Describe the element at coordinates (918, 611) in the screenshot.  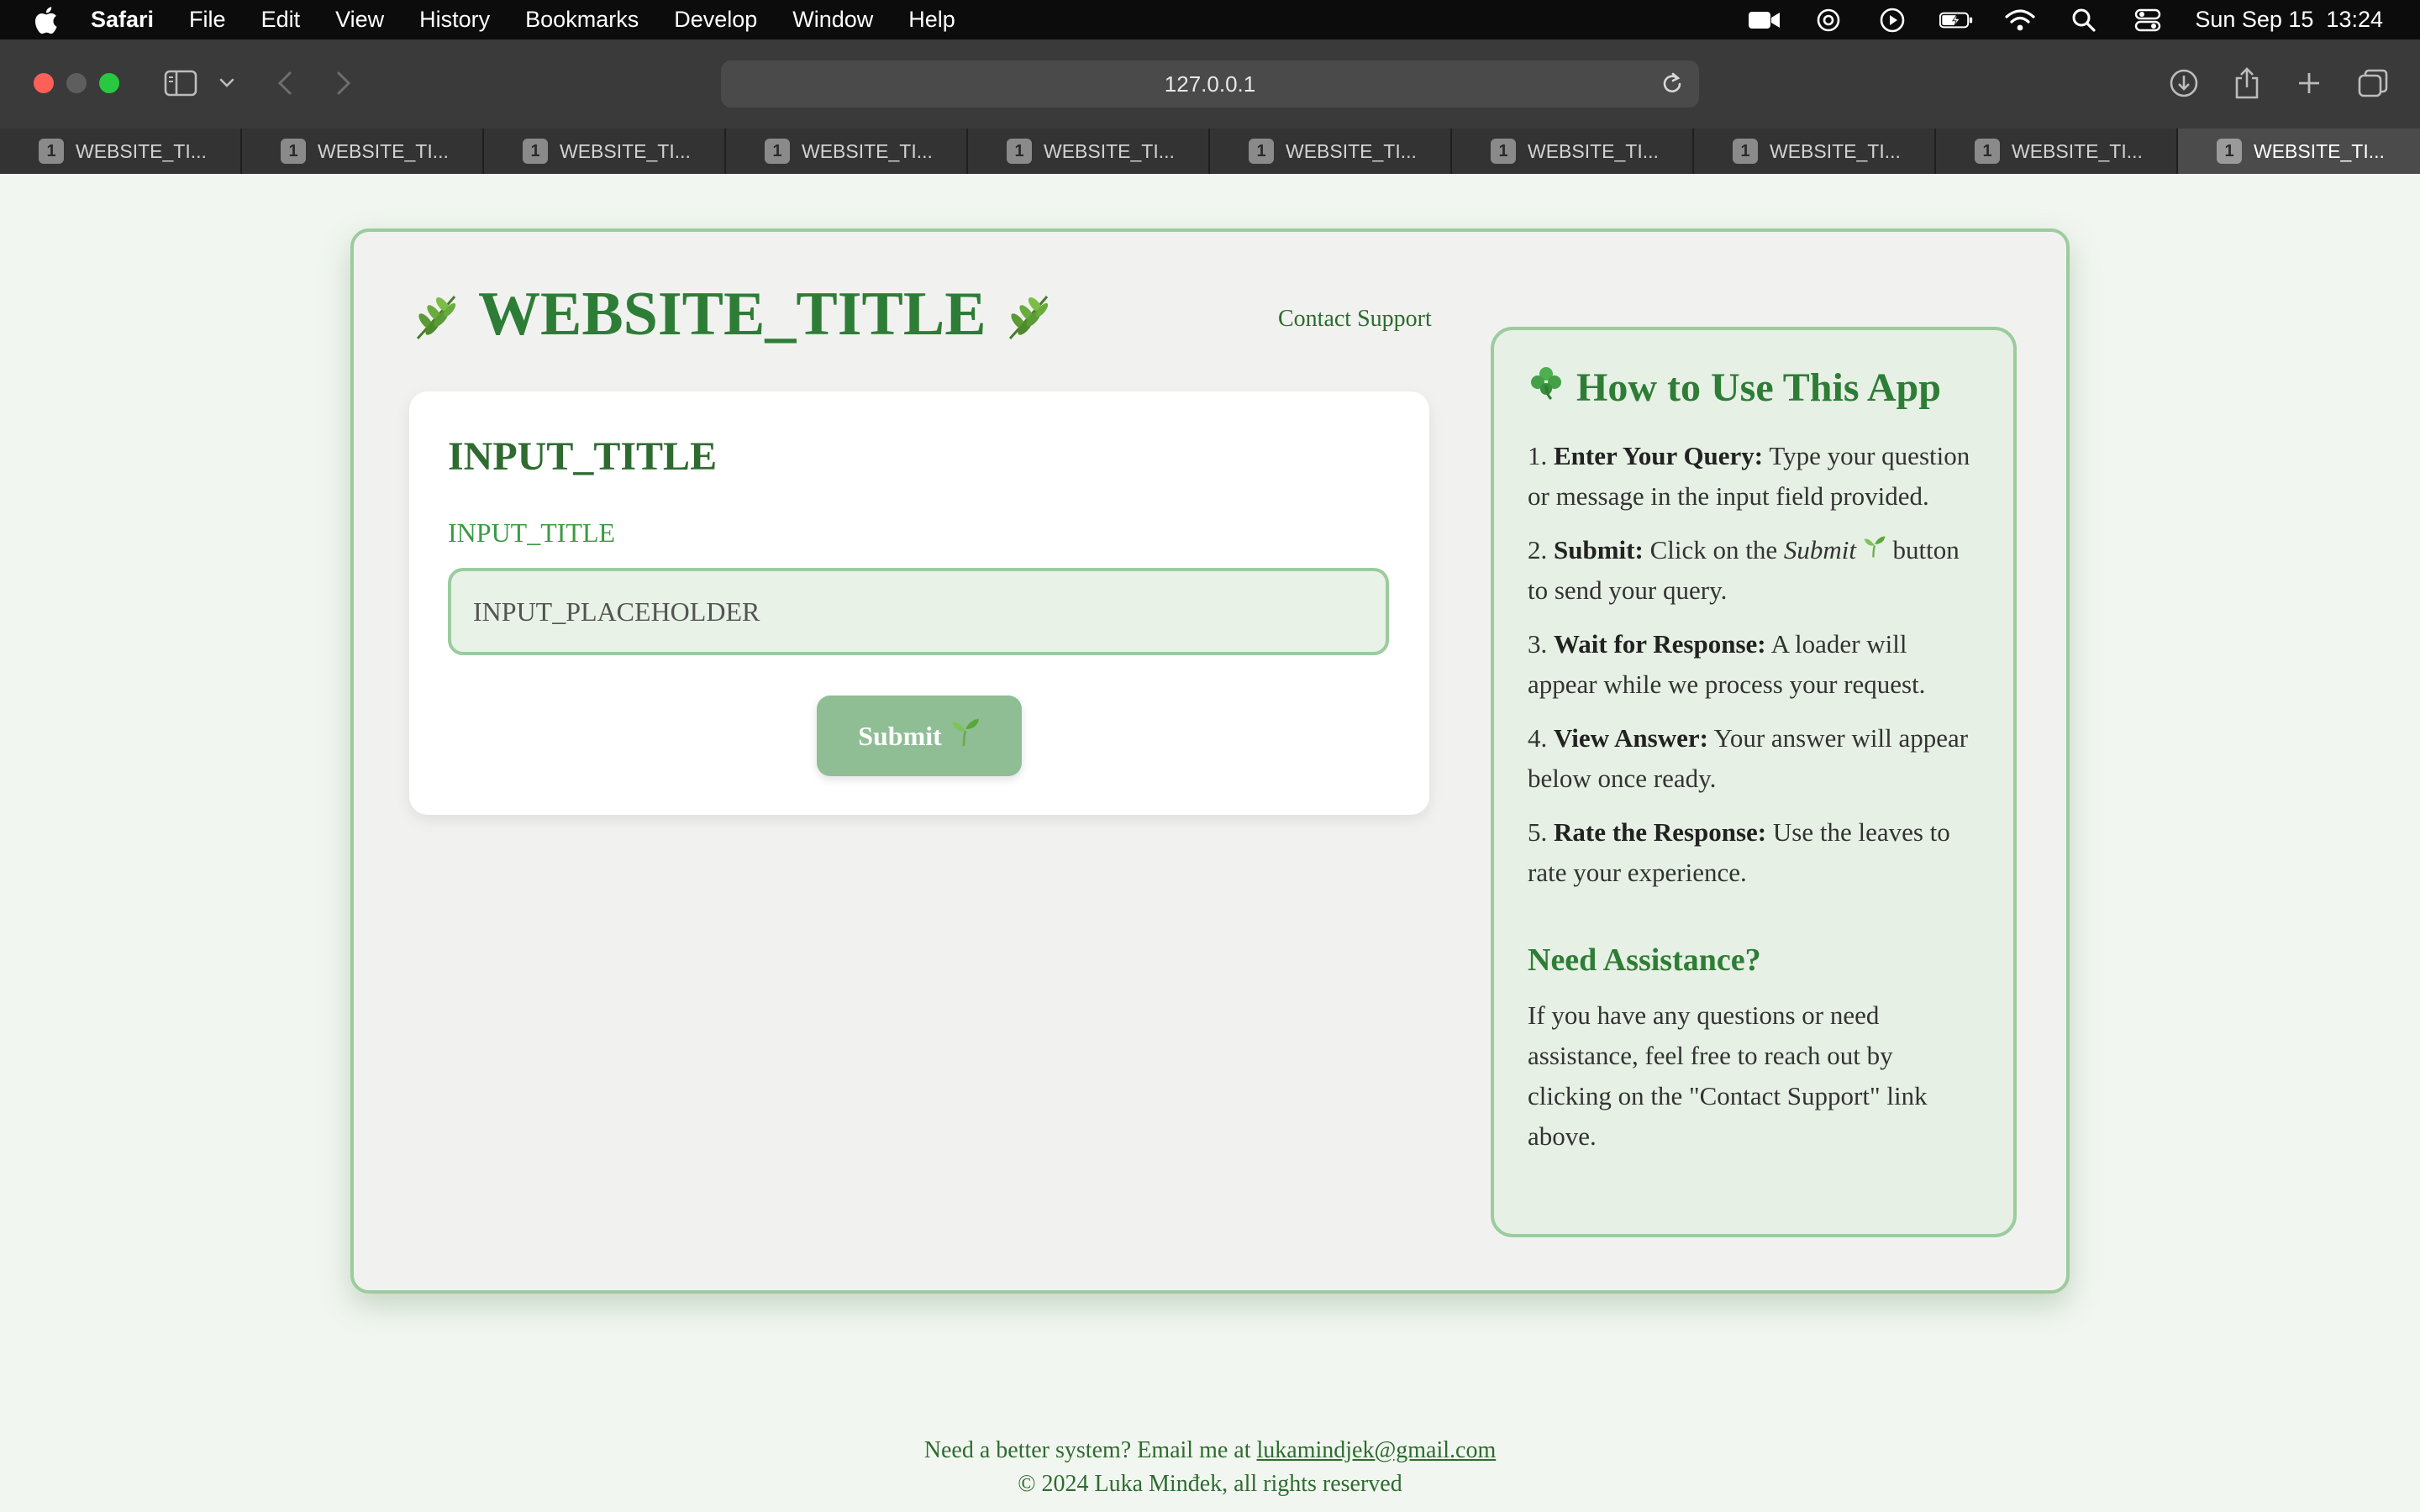
I see `query-input` at that location.